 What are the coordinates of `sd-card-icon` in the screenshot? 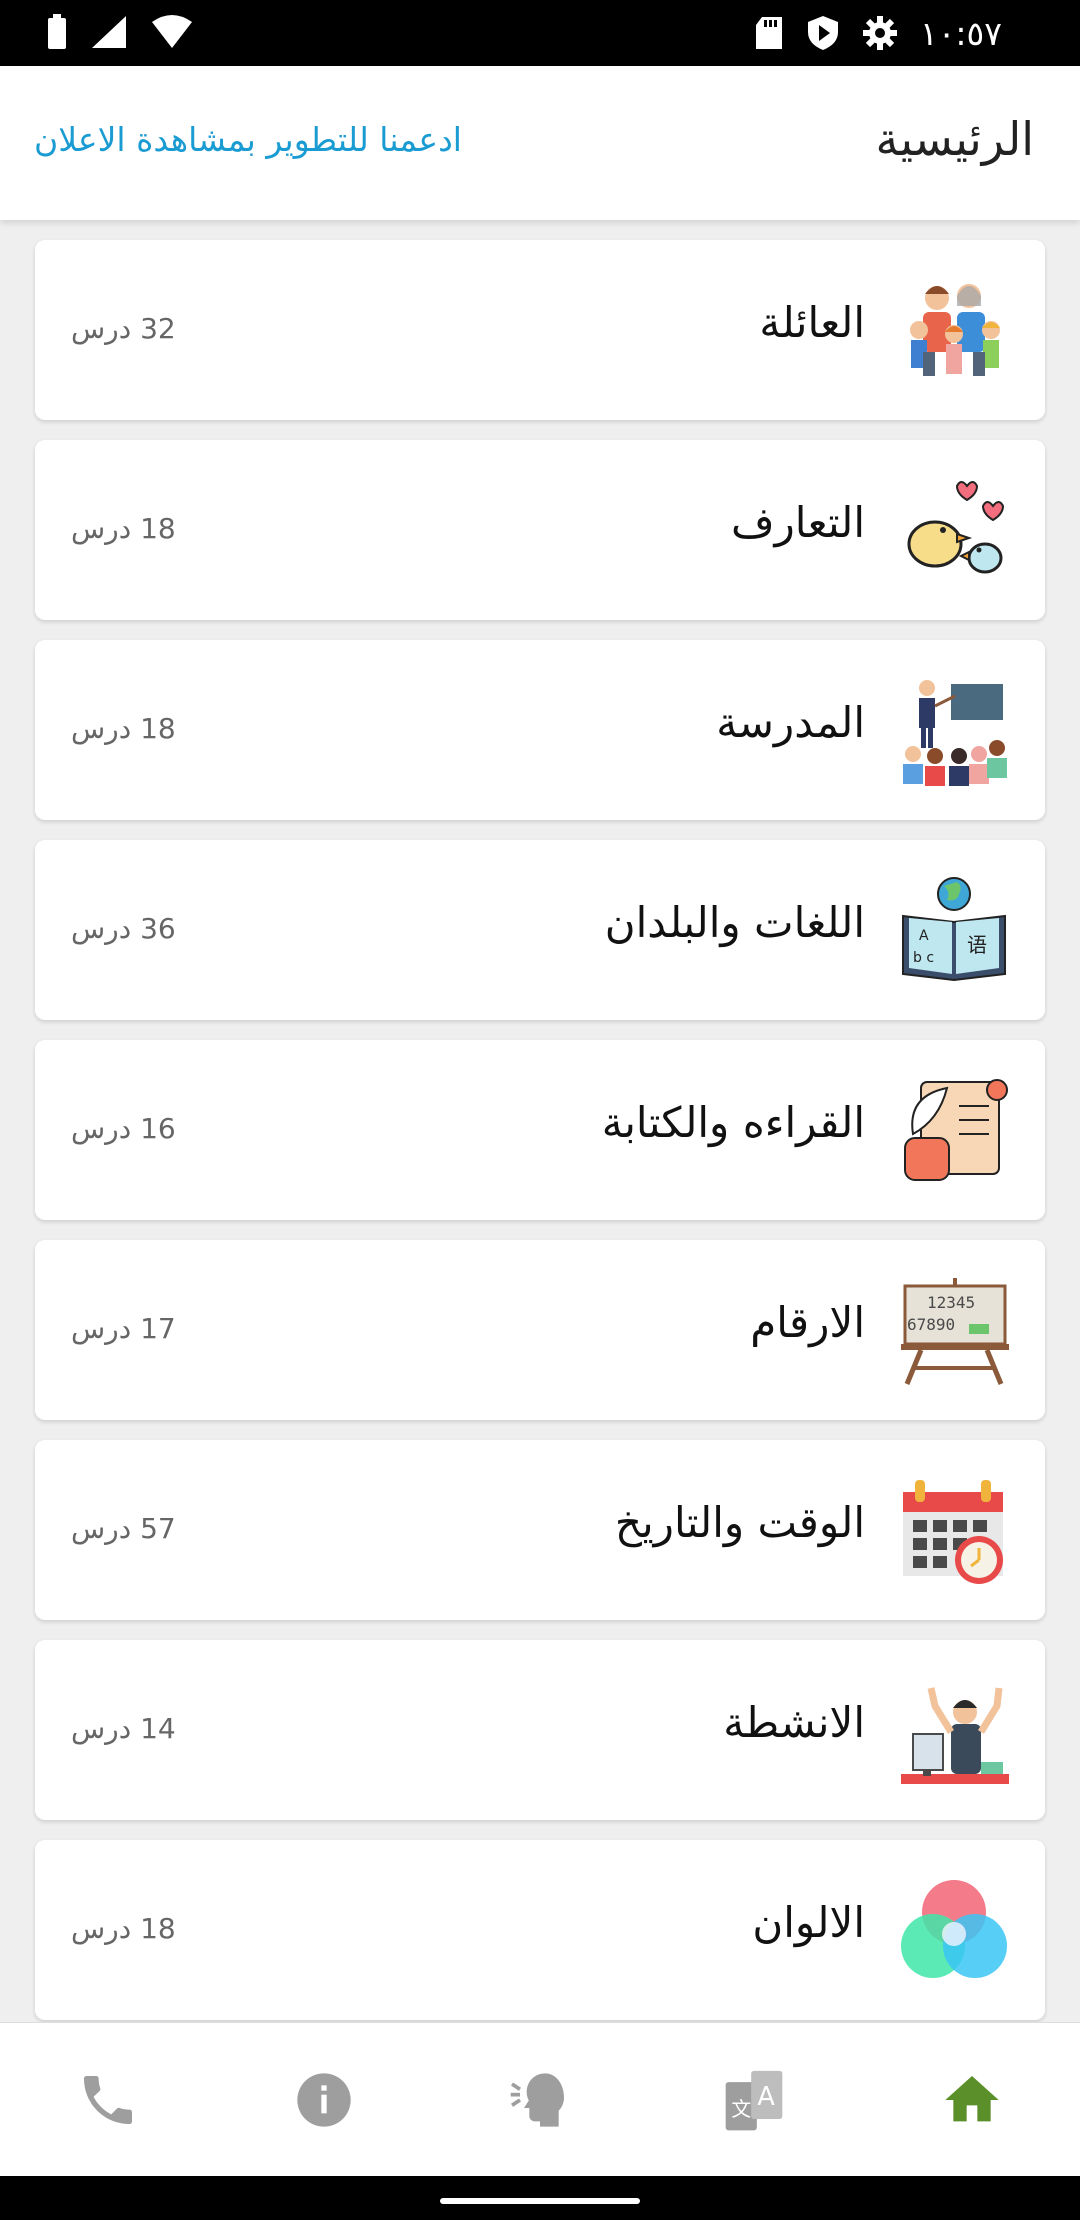 It's located at (768, 33).